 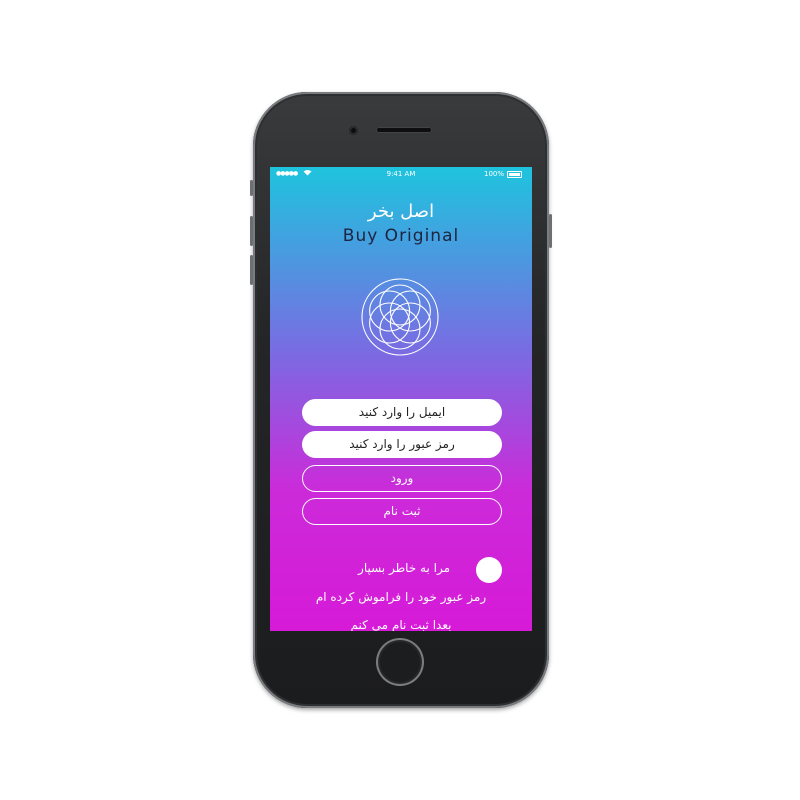 I want to click on volume-down-button, so click(x=251, y=270).